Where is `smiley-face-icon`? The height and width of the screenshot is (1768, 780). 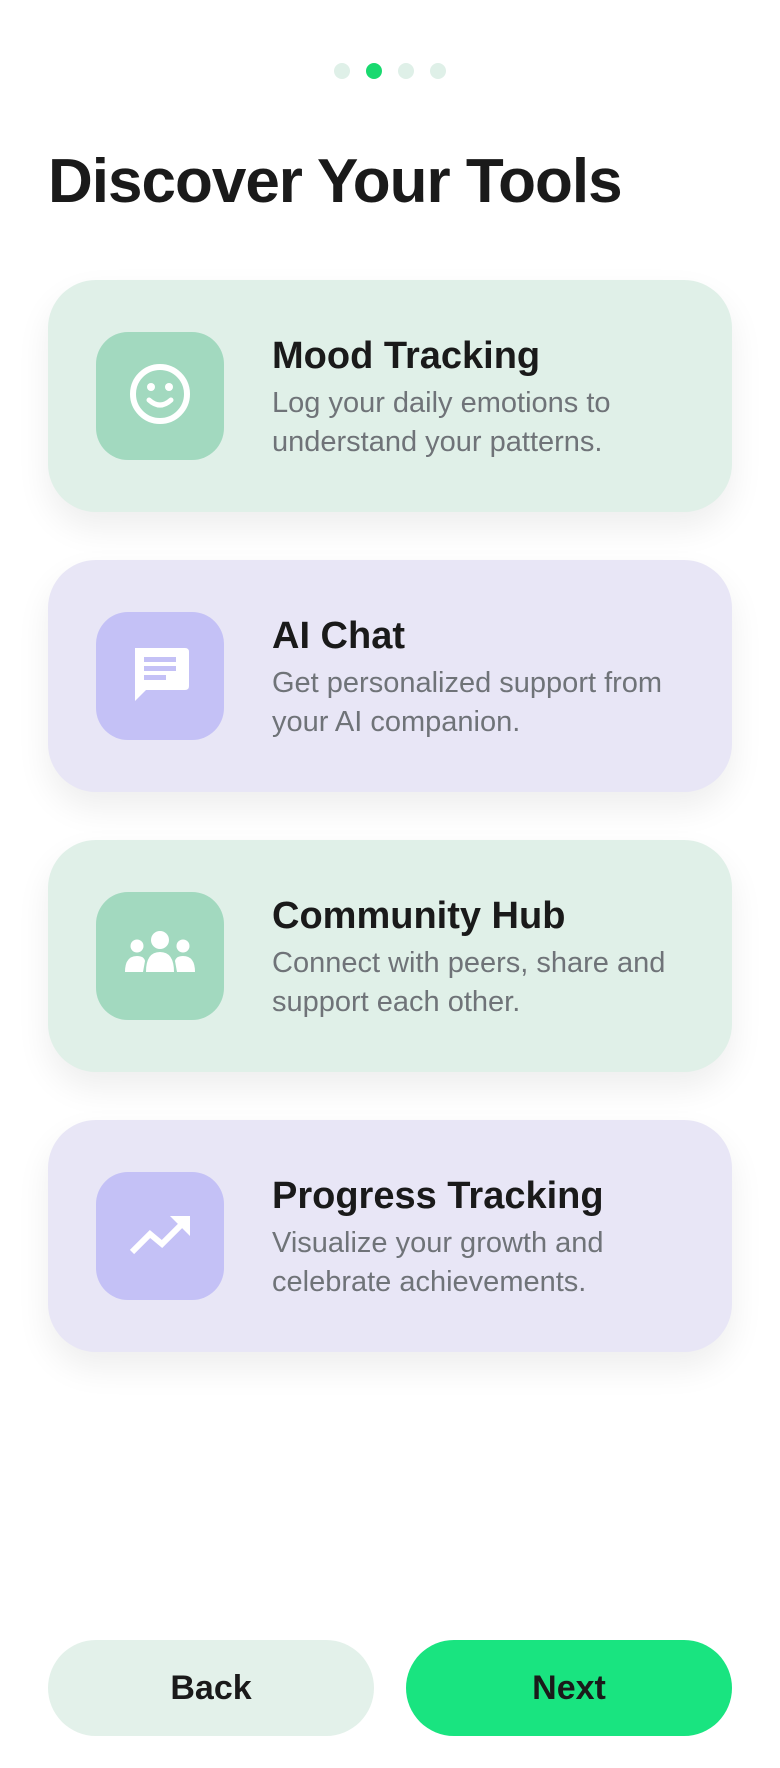
smiley-face-icon is located at coordinates (160, 396).